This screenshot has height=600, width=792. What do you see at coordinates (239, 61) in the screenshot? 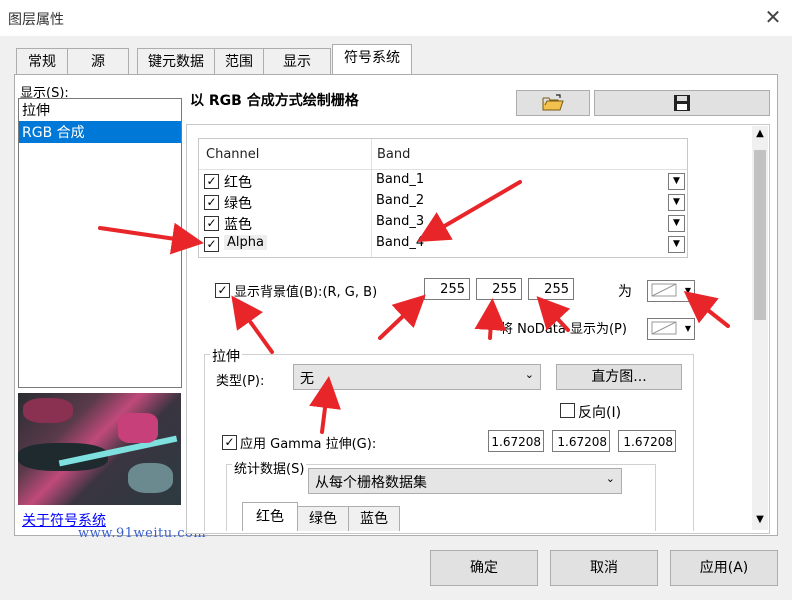
I see `tab-extent: 范围` at bounding box center [239, 61].